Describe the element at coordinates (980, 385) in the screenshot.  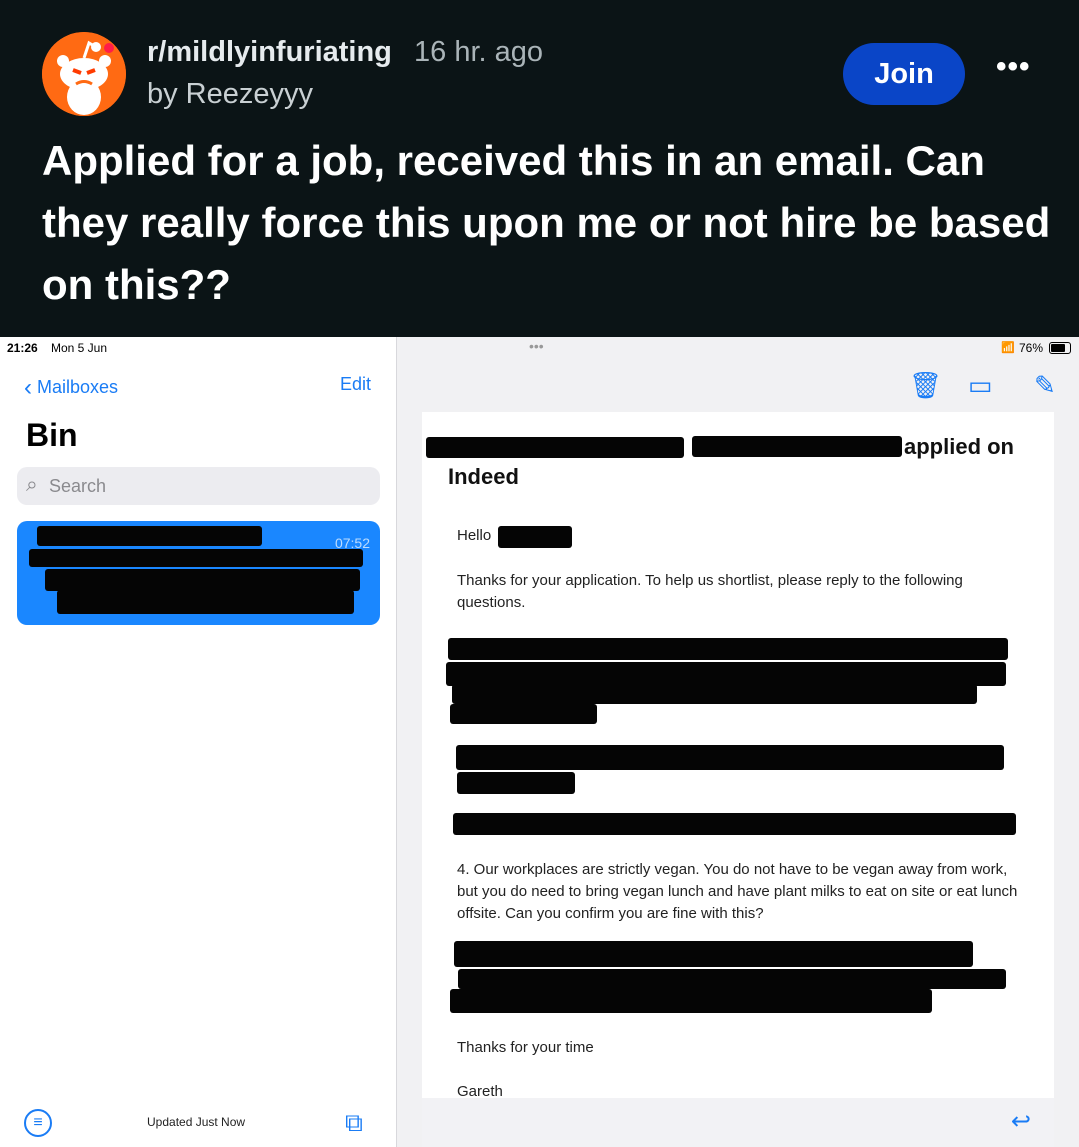
I see `folder-icon: ▭` at that location.